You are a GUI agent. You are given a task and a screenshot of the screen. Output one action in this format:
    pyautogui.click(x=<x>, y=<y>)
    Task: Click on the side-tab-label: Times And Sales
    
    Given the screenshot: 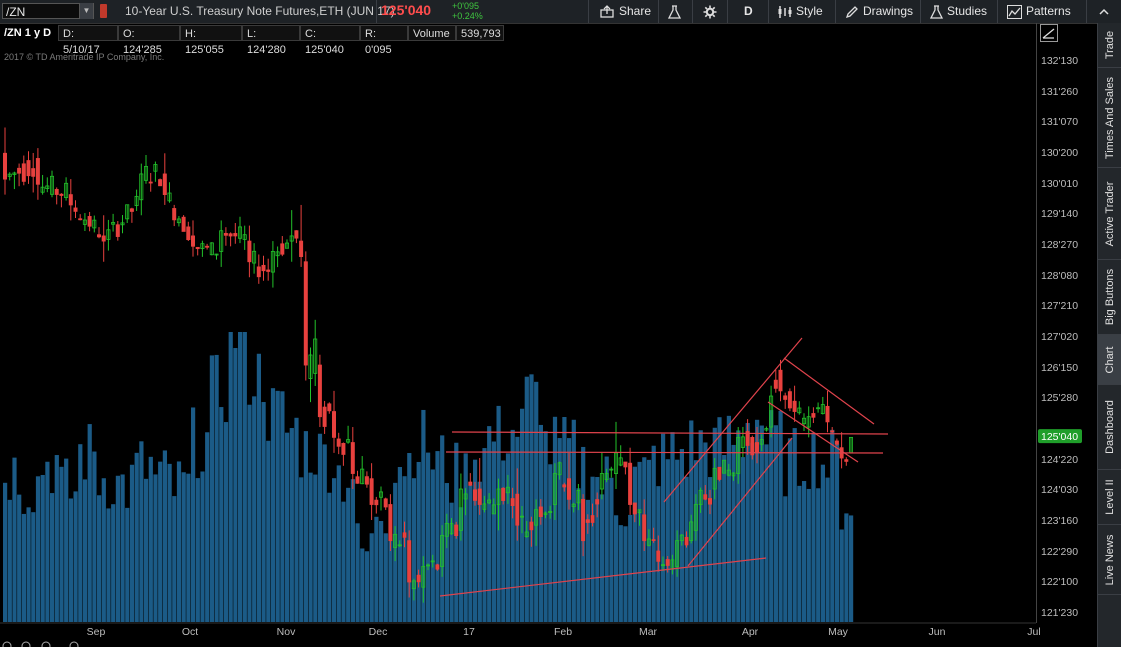 What is the action you would take?
    pyautogui.click(x=1109, y=117)
    